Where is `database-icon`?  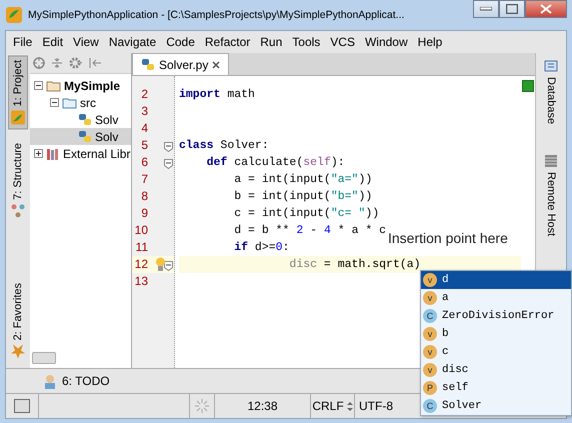 database-icon is located at coordinates (551, 66).